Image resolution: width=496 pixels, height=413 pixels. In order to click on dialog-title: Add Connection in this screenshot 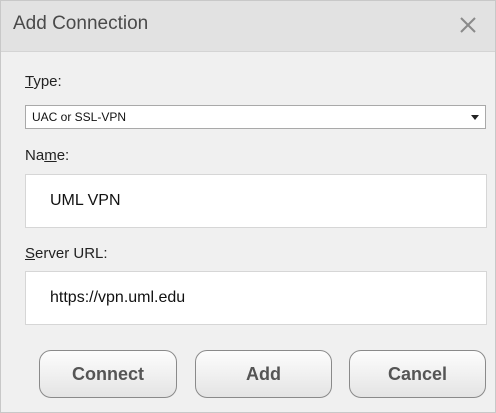, I will do `click(81, 23)`.